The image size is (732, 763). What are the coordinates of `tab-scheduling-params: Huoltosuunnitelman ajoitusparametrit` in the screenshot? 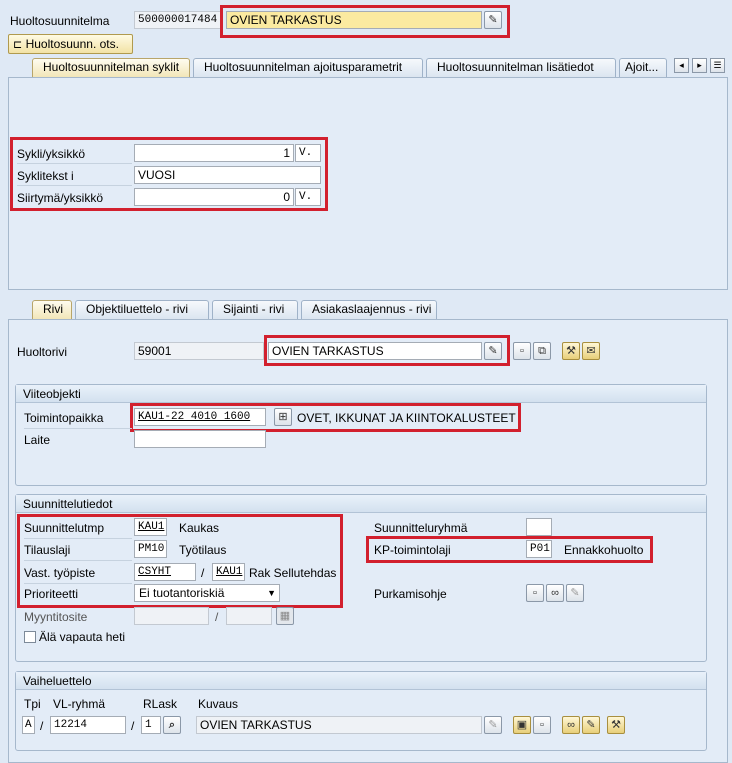 It's located at (308, 67).